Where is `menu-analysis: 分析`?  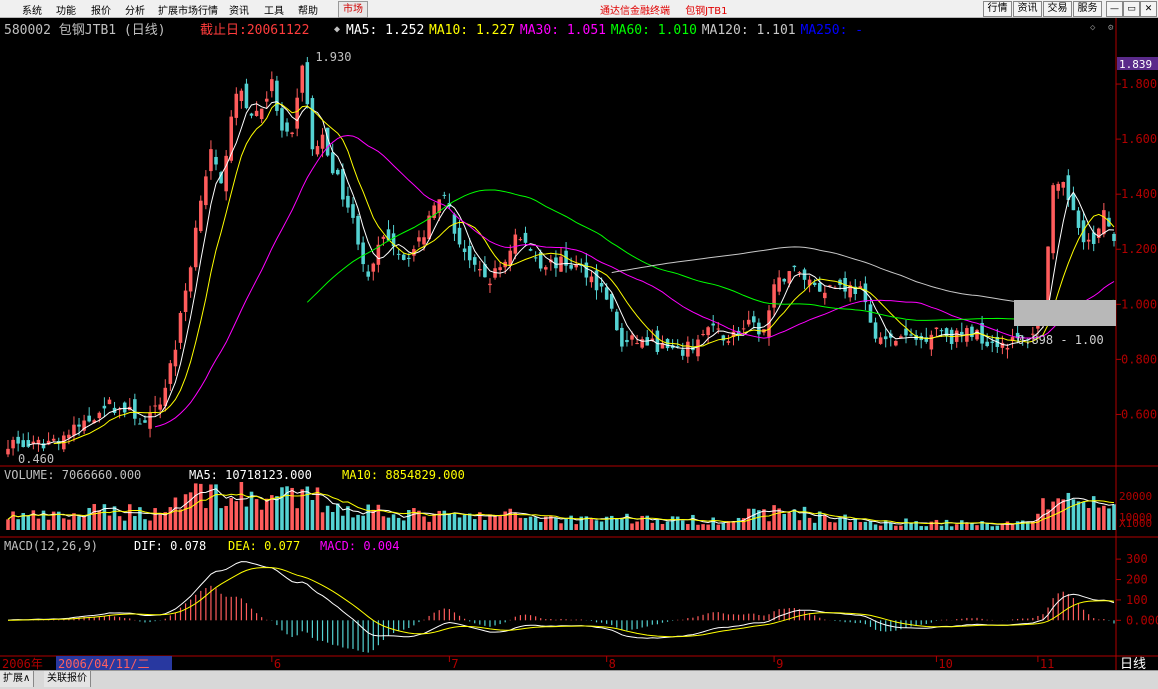
menu-analysis: 分析 is located at coordinates (135, 9).